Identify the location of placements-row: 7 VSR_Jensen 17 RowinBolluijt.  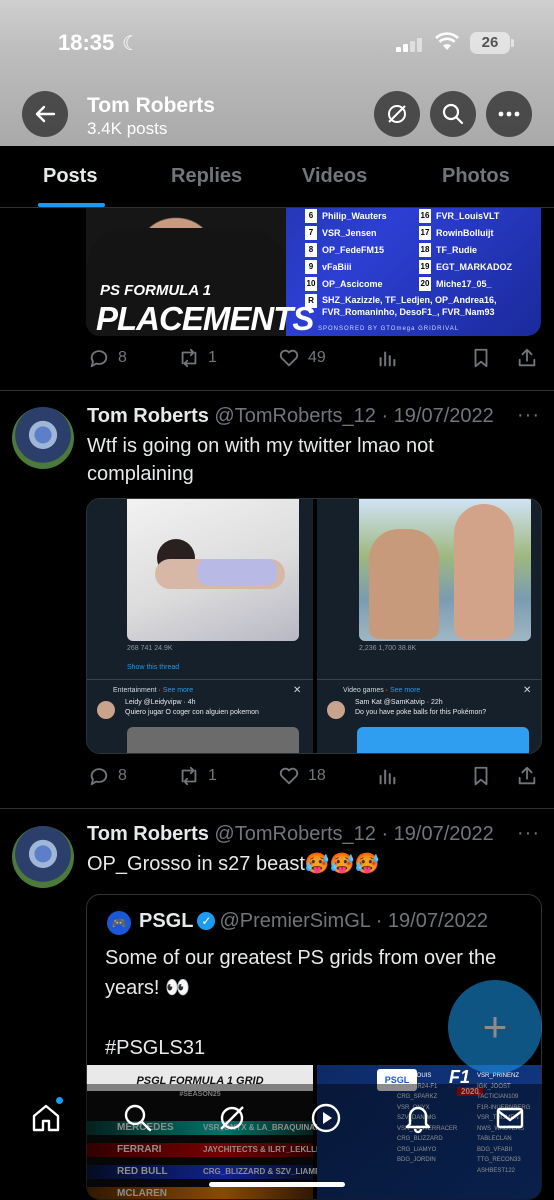
(420, 233).